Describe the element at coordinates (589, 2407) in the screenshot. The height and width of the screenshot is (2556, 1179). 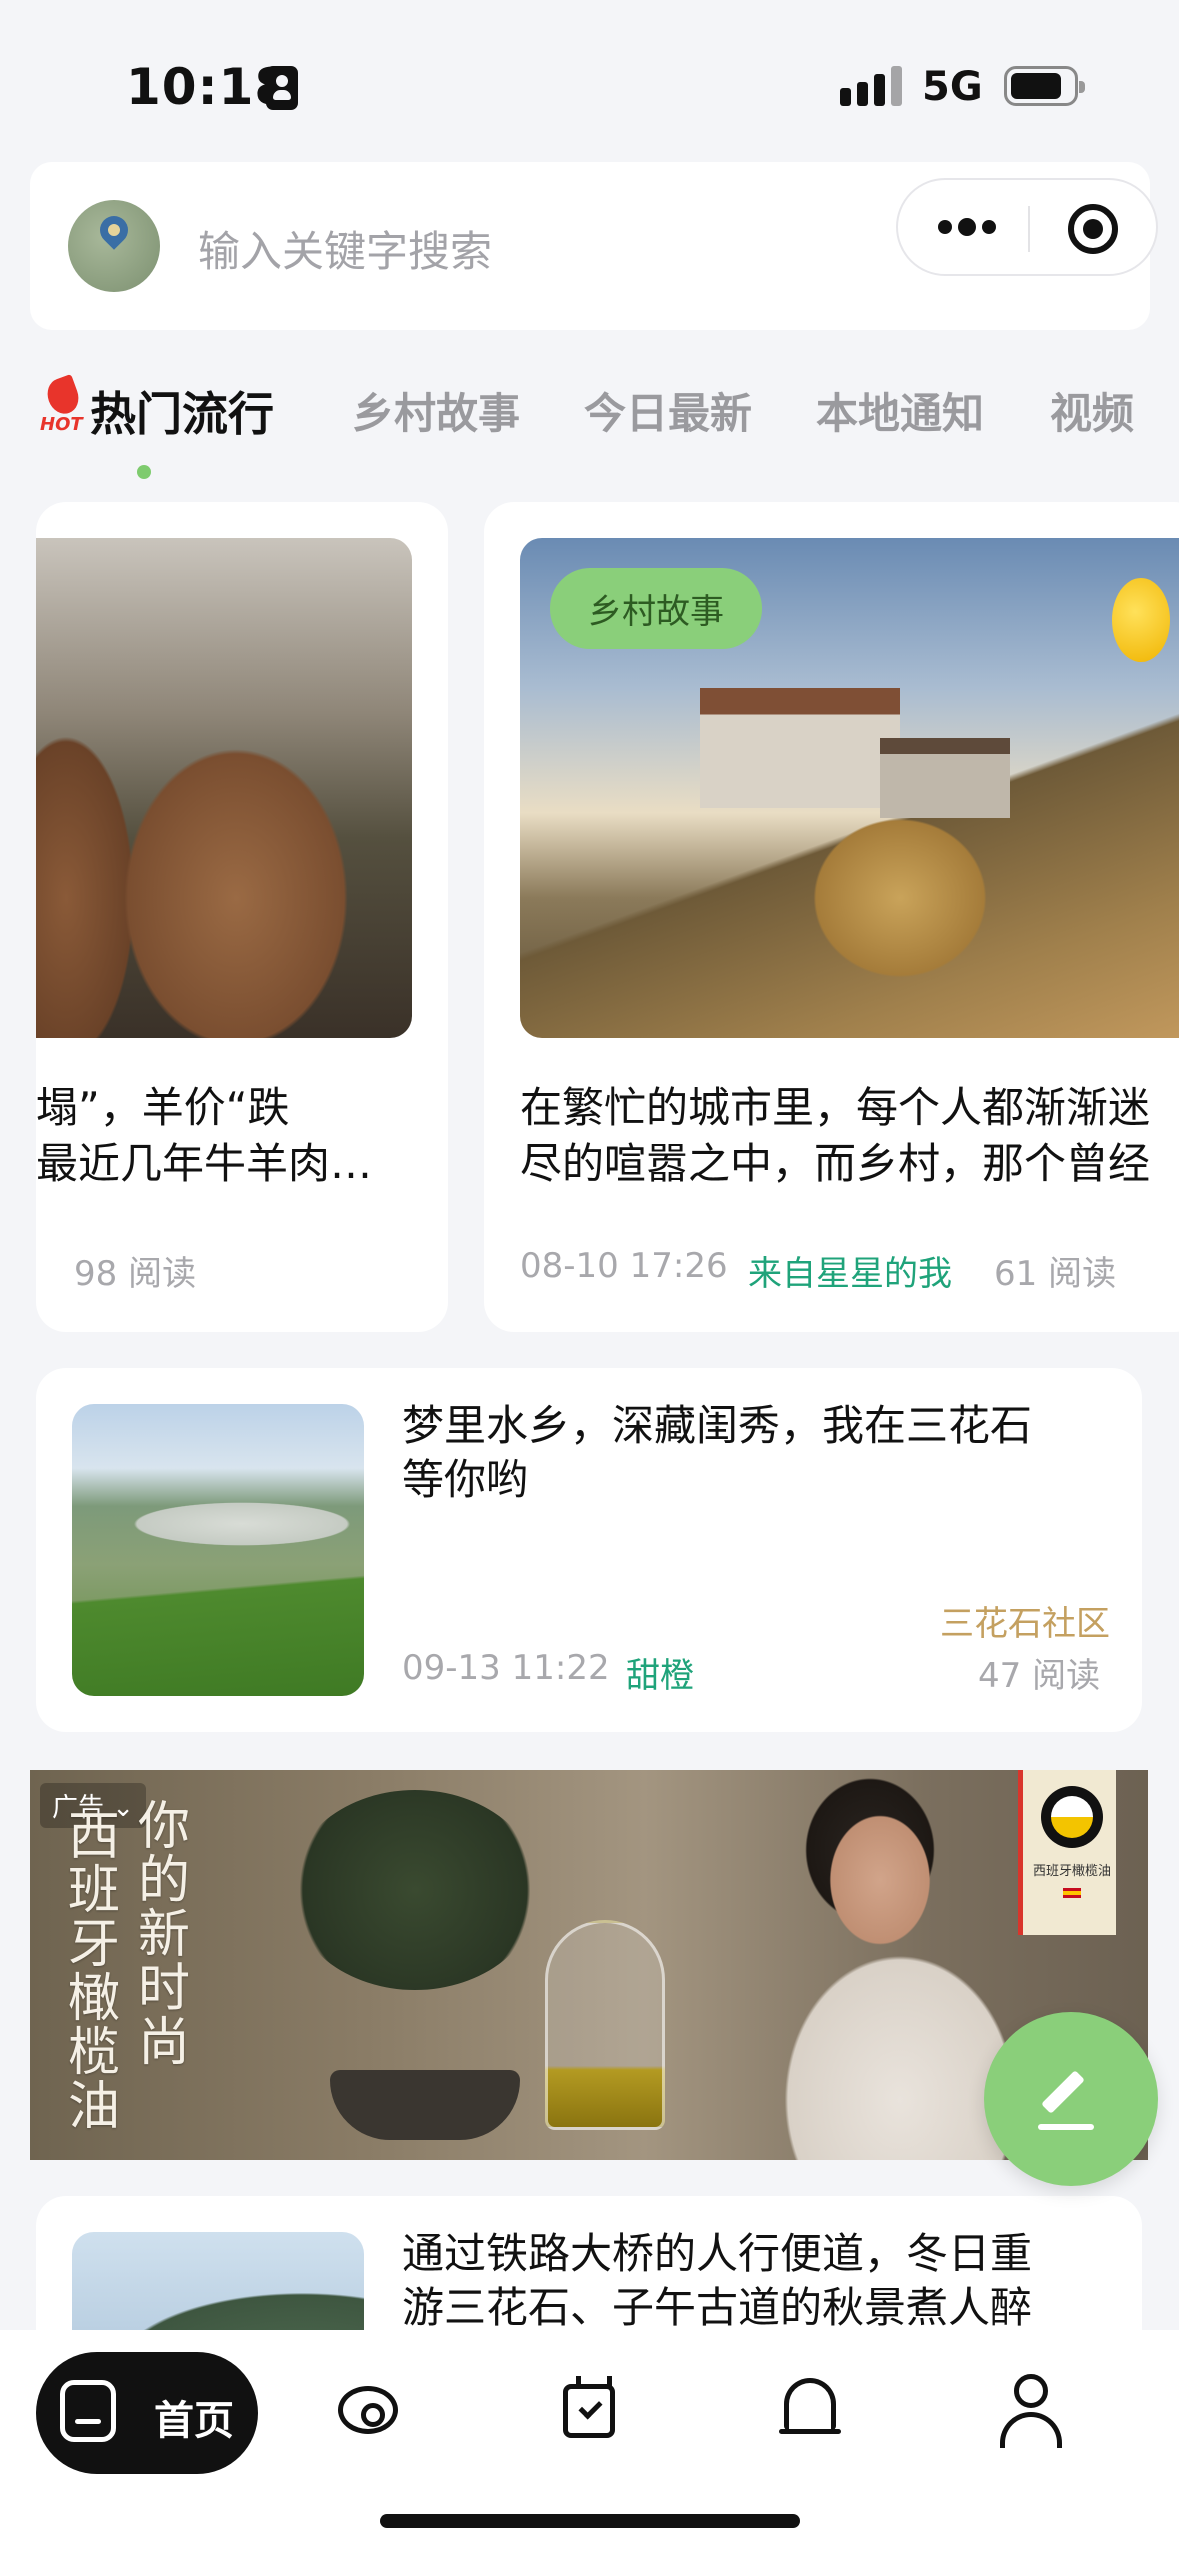
I see `nav-calendar-check-icon` at that location.